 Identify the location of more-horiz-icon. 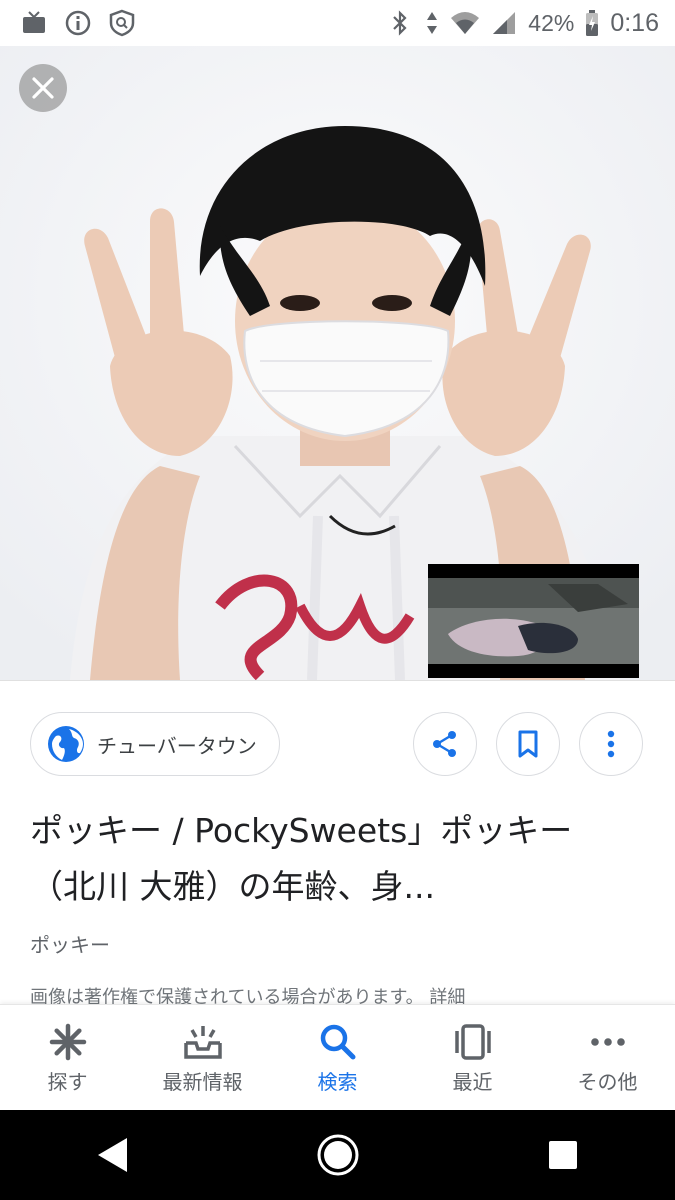
(608, 1042).